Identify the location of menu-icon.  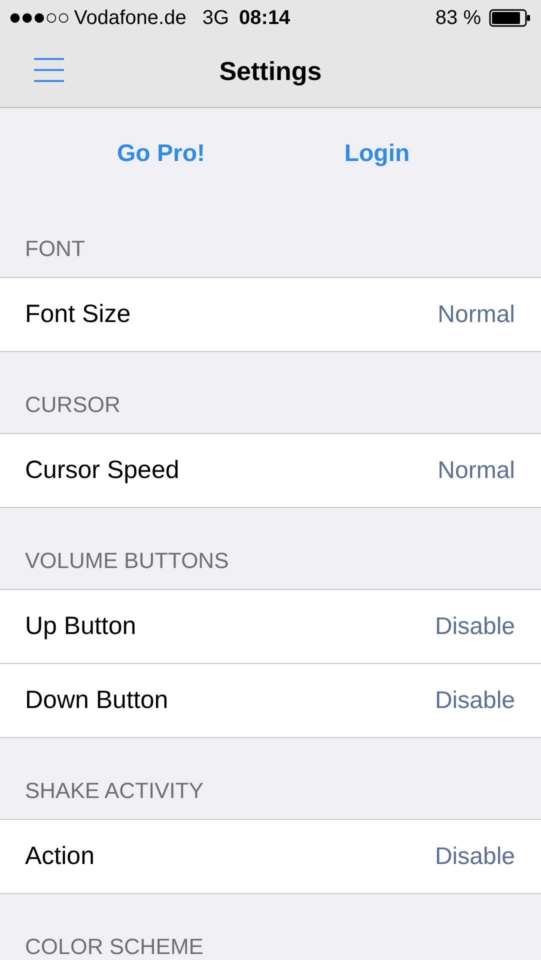
(49, 70).